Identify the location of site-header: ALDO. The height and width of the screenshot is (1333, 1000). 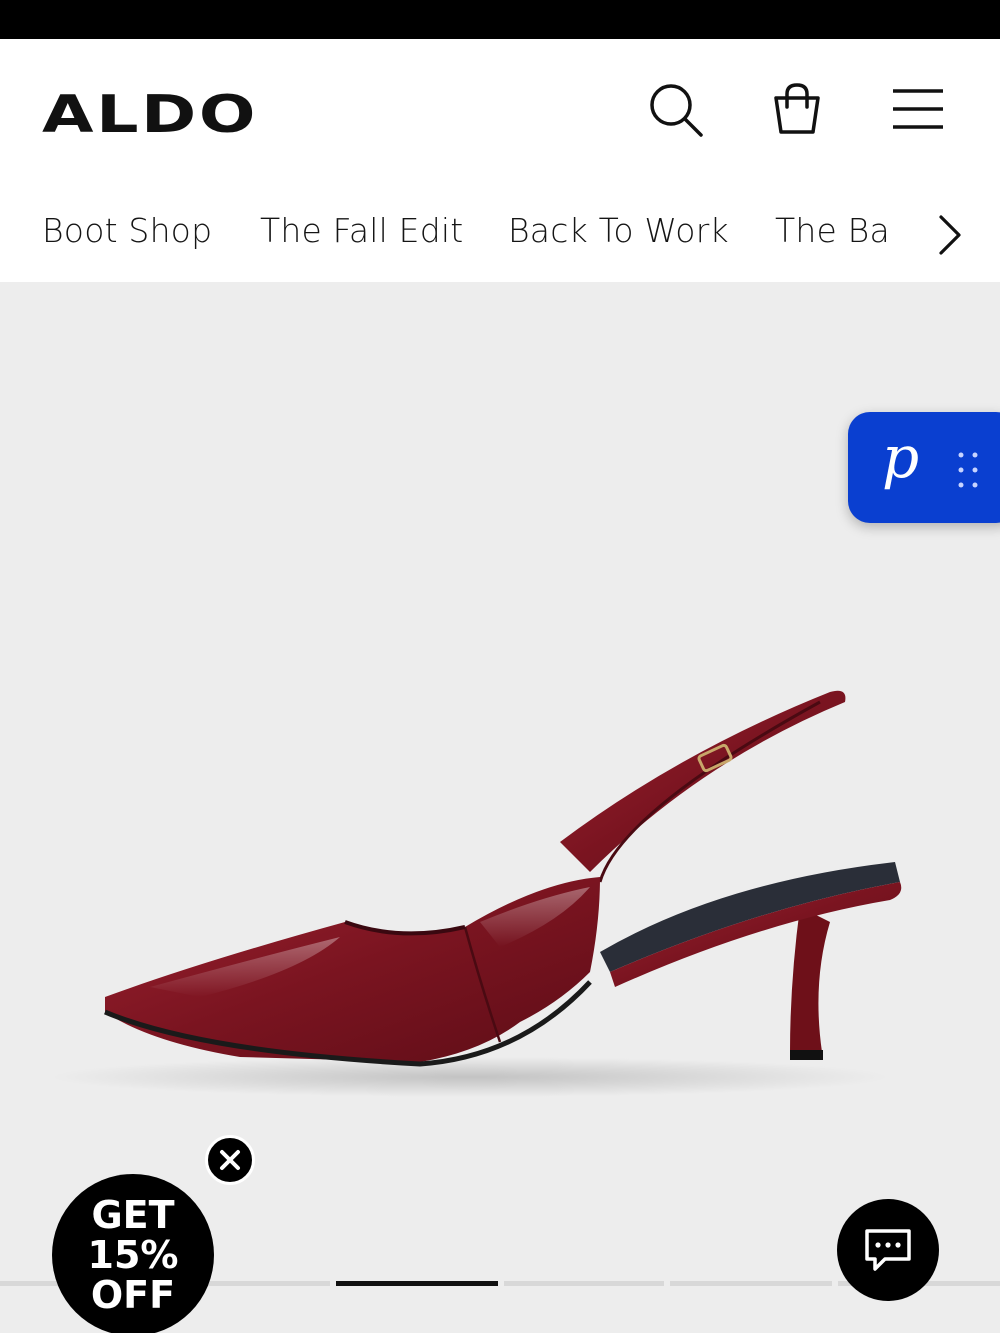
(500, 114).